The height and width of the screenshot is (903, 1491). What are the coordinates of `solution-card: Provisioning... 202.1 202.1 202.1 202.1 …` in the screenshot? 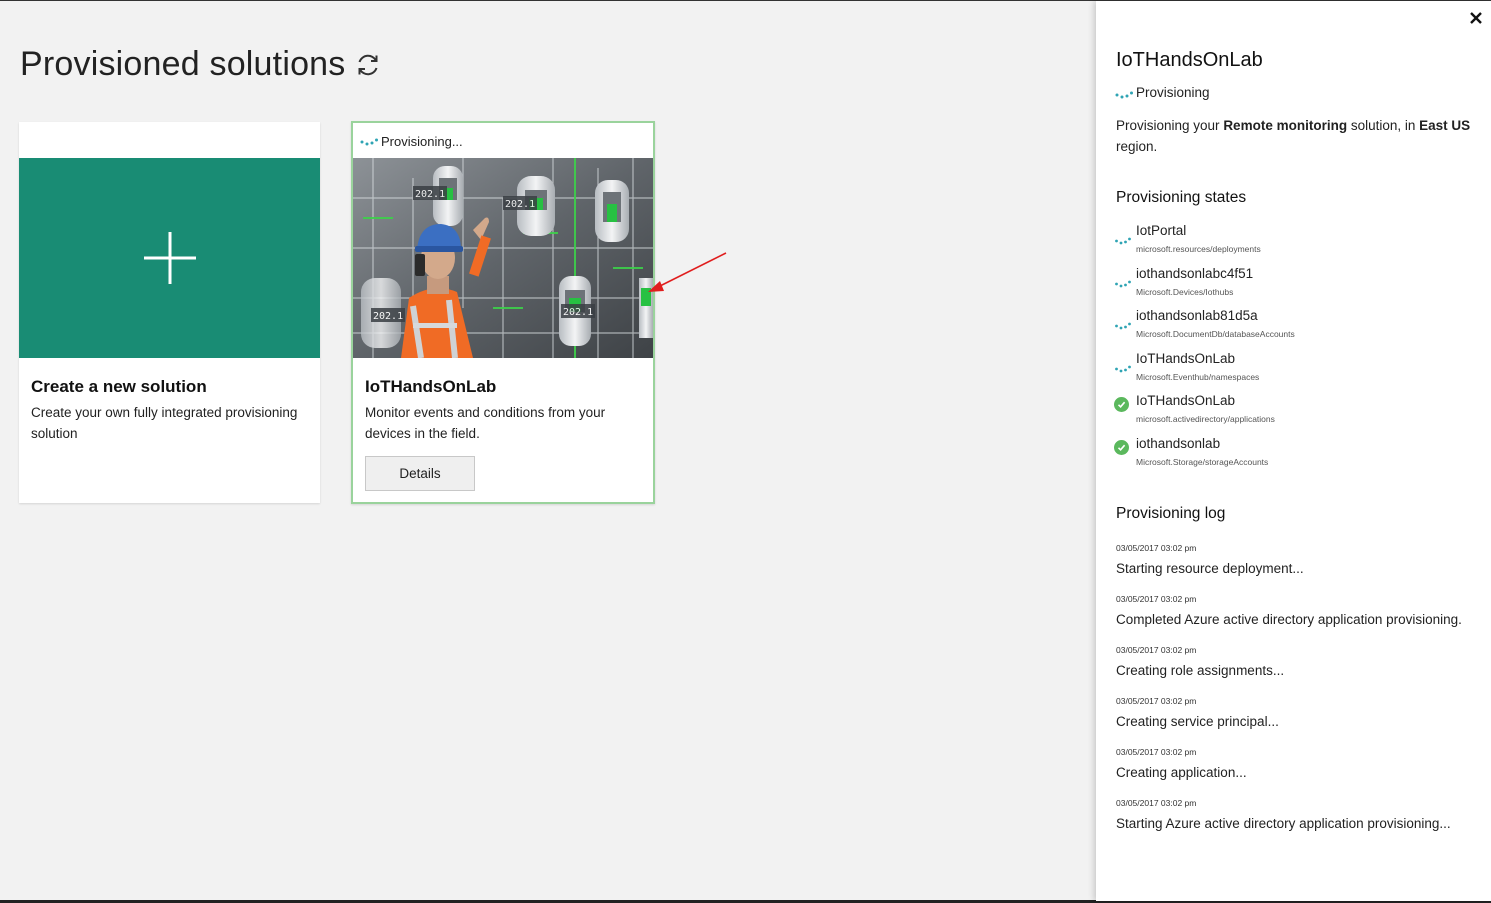 It's located at (503, 312).